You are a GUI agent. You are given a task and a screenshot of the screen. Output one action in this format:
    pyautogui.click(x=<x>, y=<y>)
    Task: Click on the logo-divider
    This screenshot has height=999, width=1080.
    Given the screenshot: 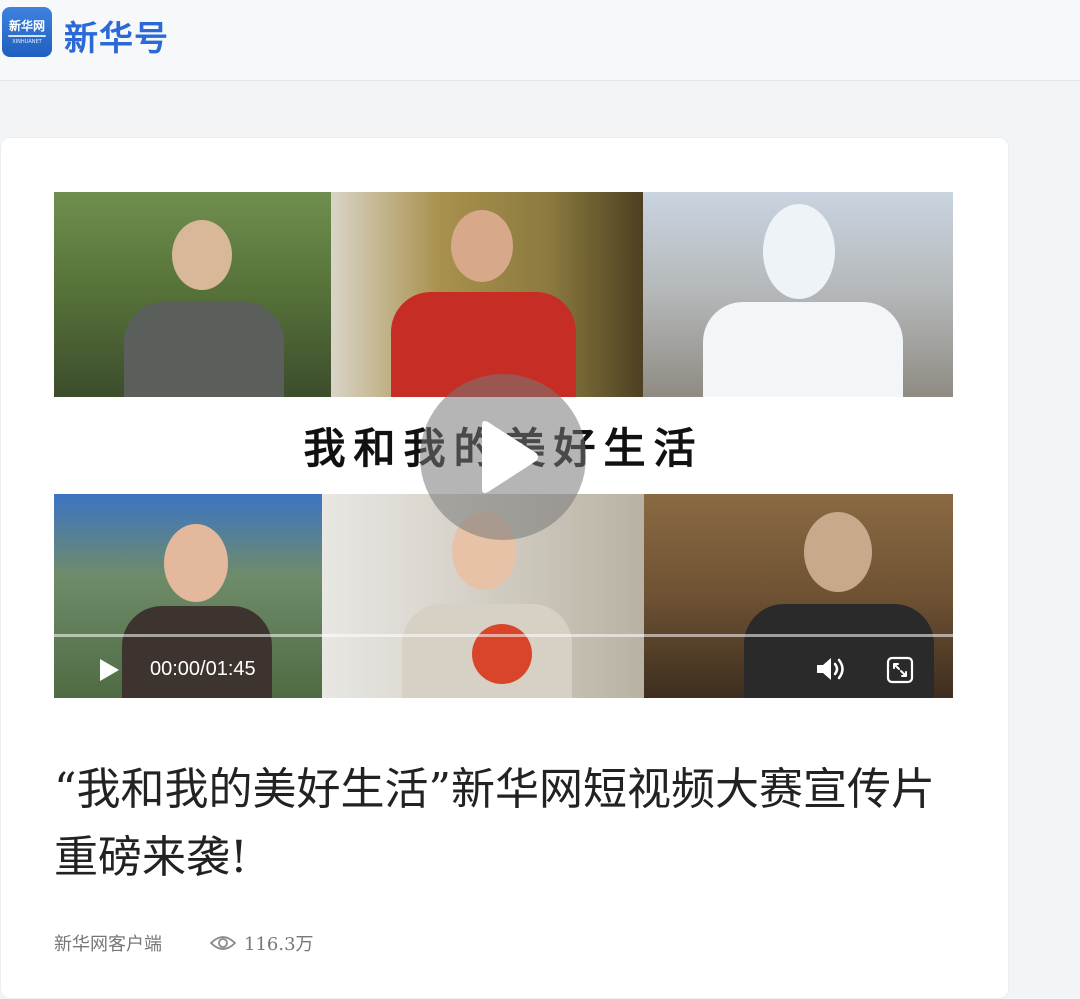 What is the action you would take?
    pyautogui.click(x=27, y=36)
    